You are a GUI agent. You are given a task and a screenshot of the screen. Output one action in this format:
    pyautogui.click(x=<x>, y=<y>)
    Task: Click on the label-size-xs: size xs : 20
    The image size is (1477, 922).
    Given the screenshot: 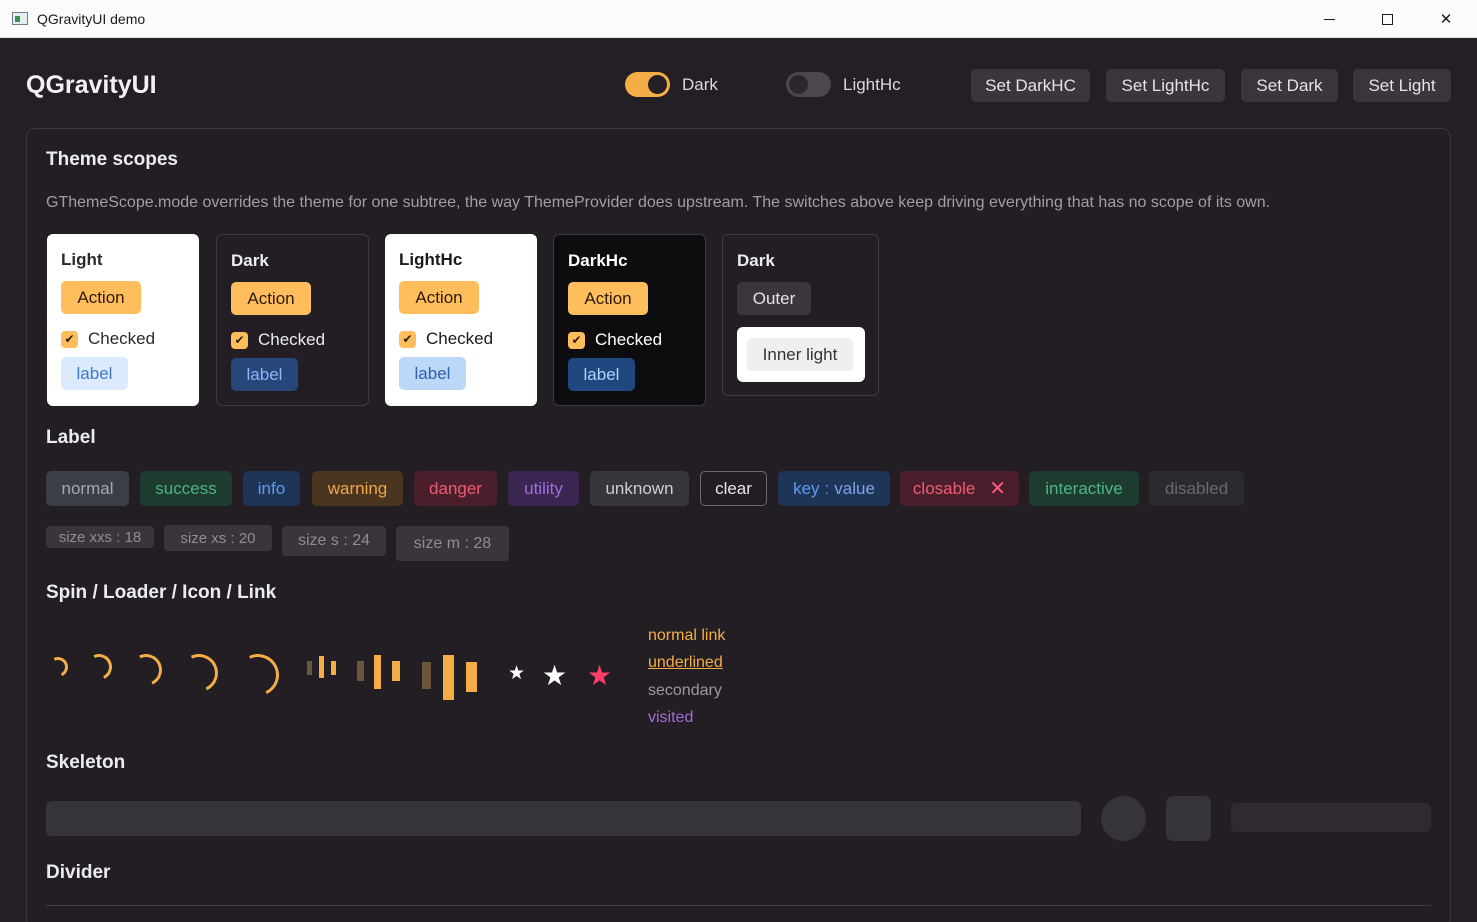 What is the action you would take?
    pyautogui.click(x=218, y=538)
    